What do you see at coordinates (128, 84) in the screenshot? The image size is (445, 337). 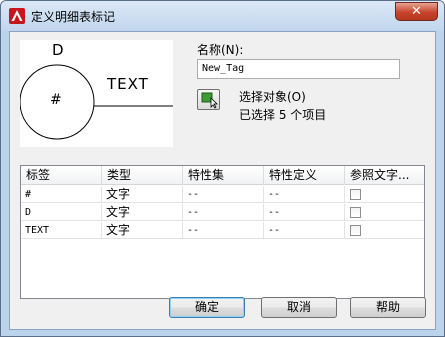 I see `preview-label-text: TEXT` at bounding box center [128, 84].